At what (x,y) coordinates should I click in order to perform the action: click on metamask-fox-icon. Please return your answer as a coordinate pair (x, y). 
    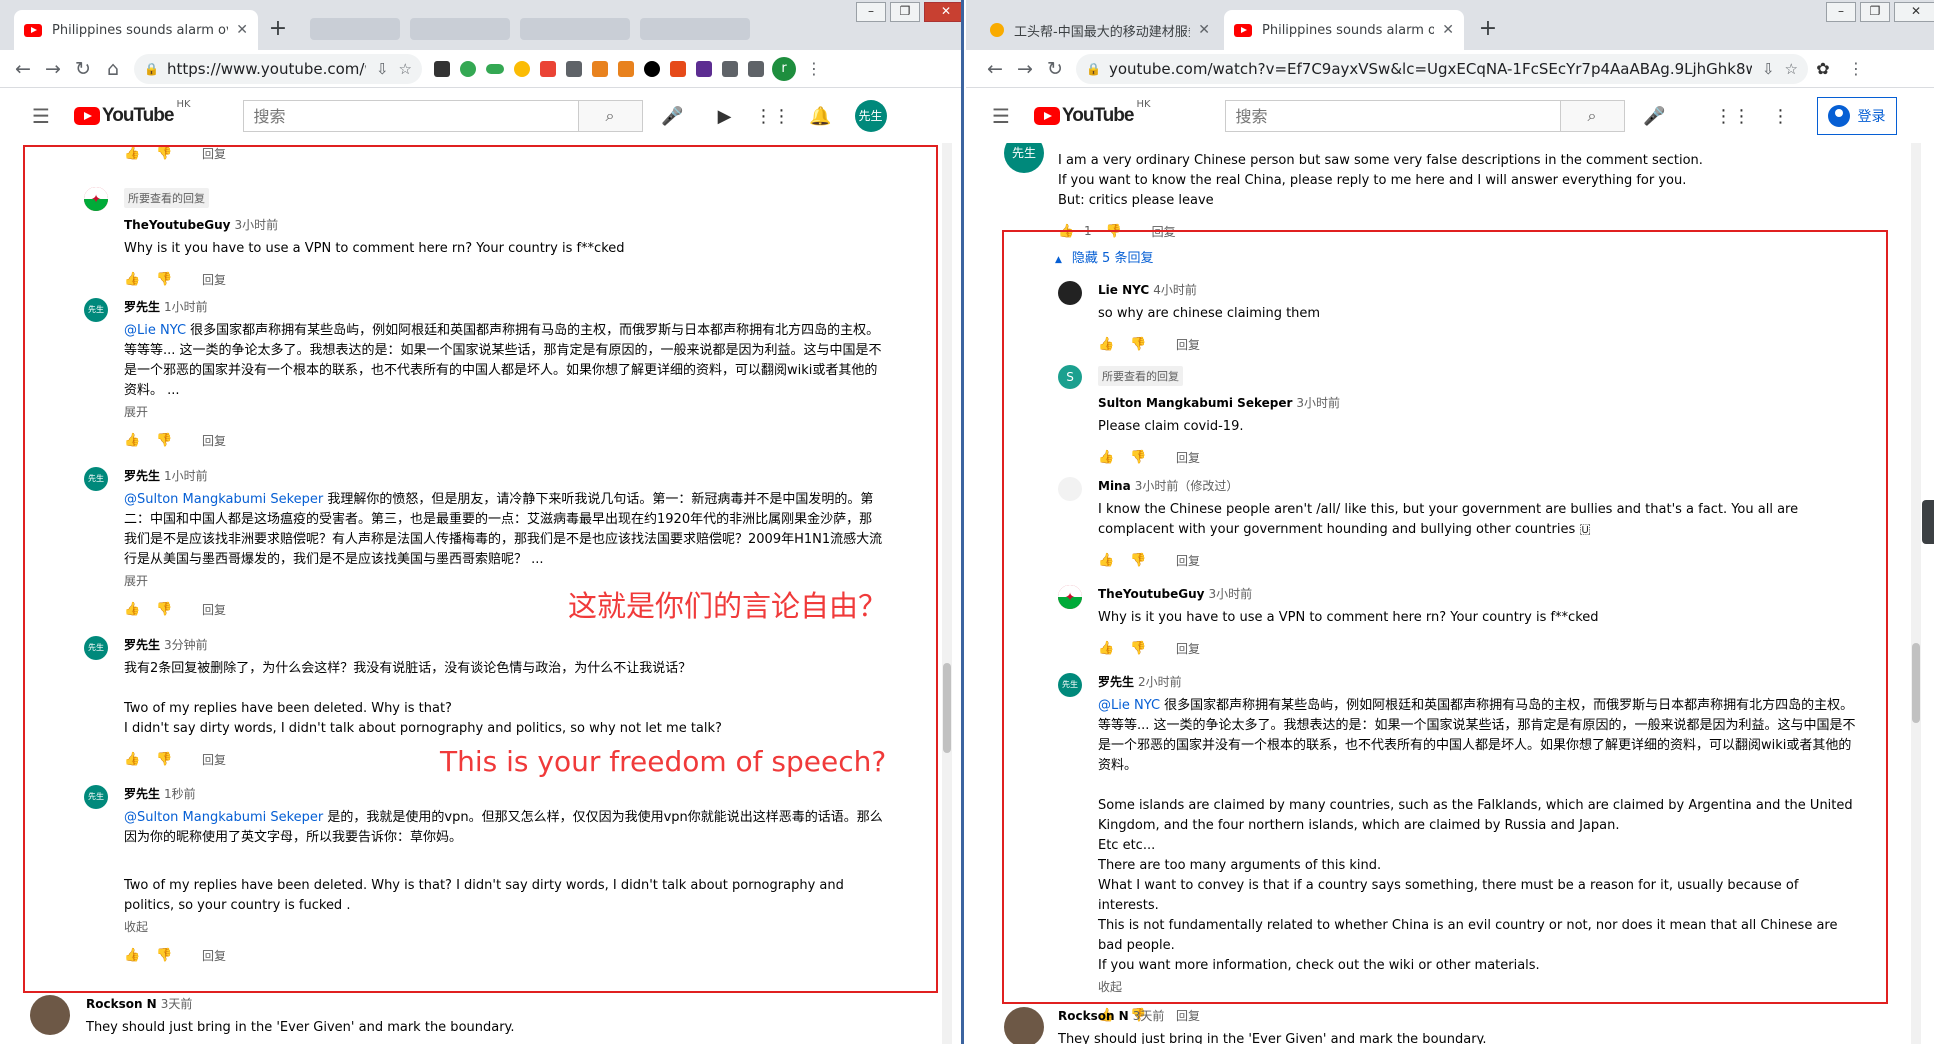
    Looking at the image, I should click on (600, 68).